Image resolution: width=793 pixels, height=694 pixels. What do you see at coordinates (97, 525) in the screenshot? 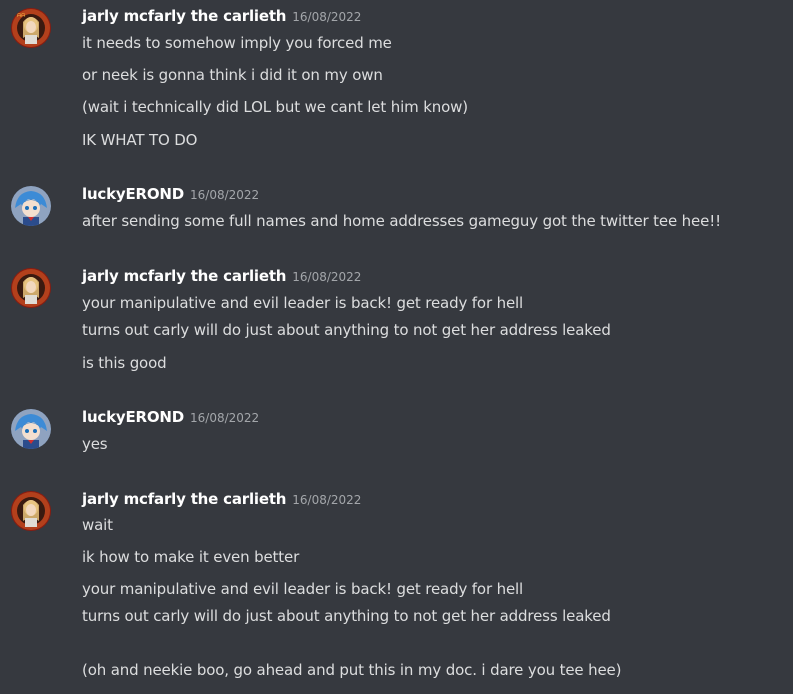
I see `message-text: wait` at bounding box center [97, 525].